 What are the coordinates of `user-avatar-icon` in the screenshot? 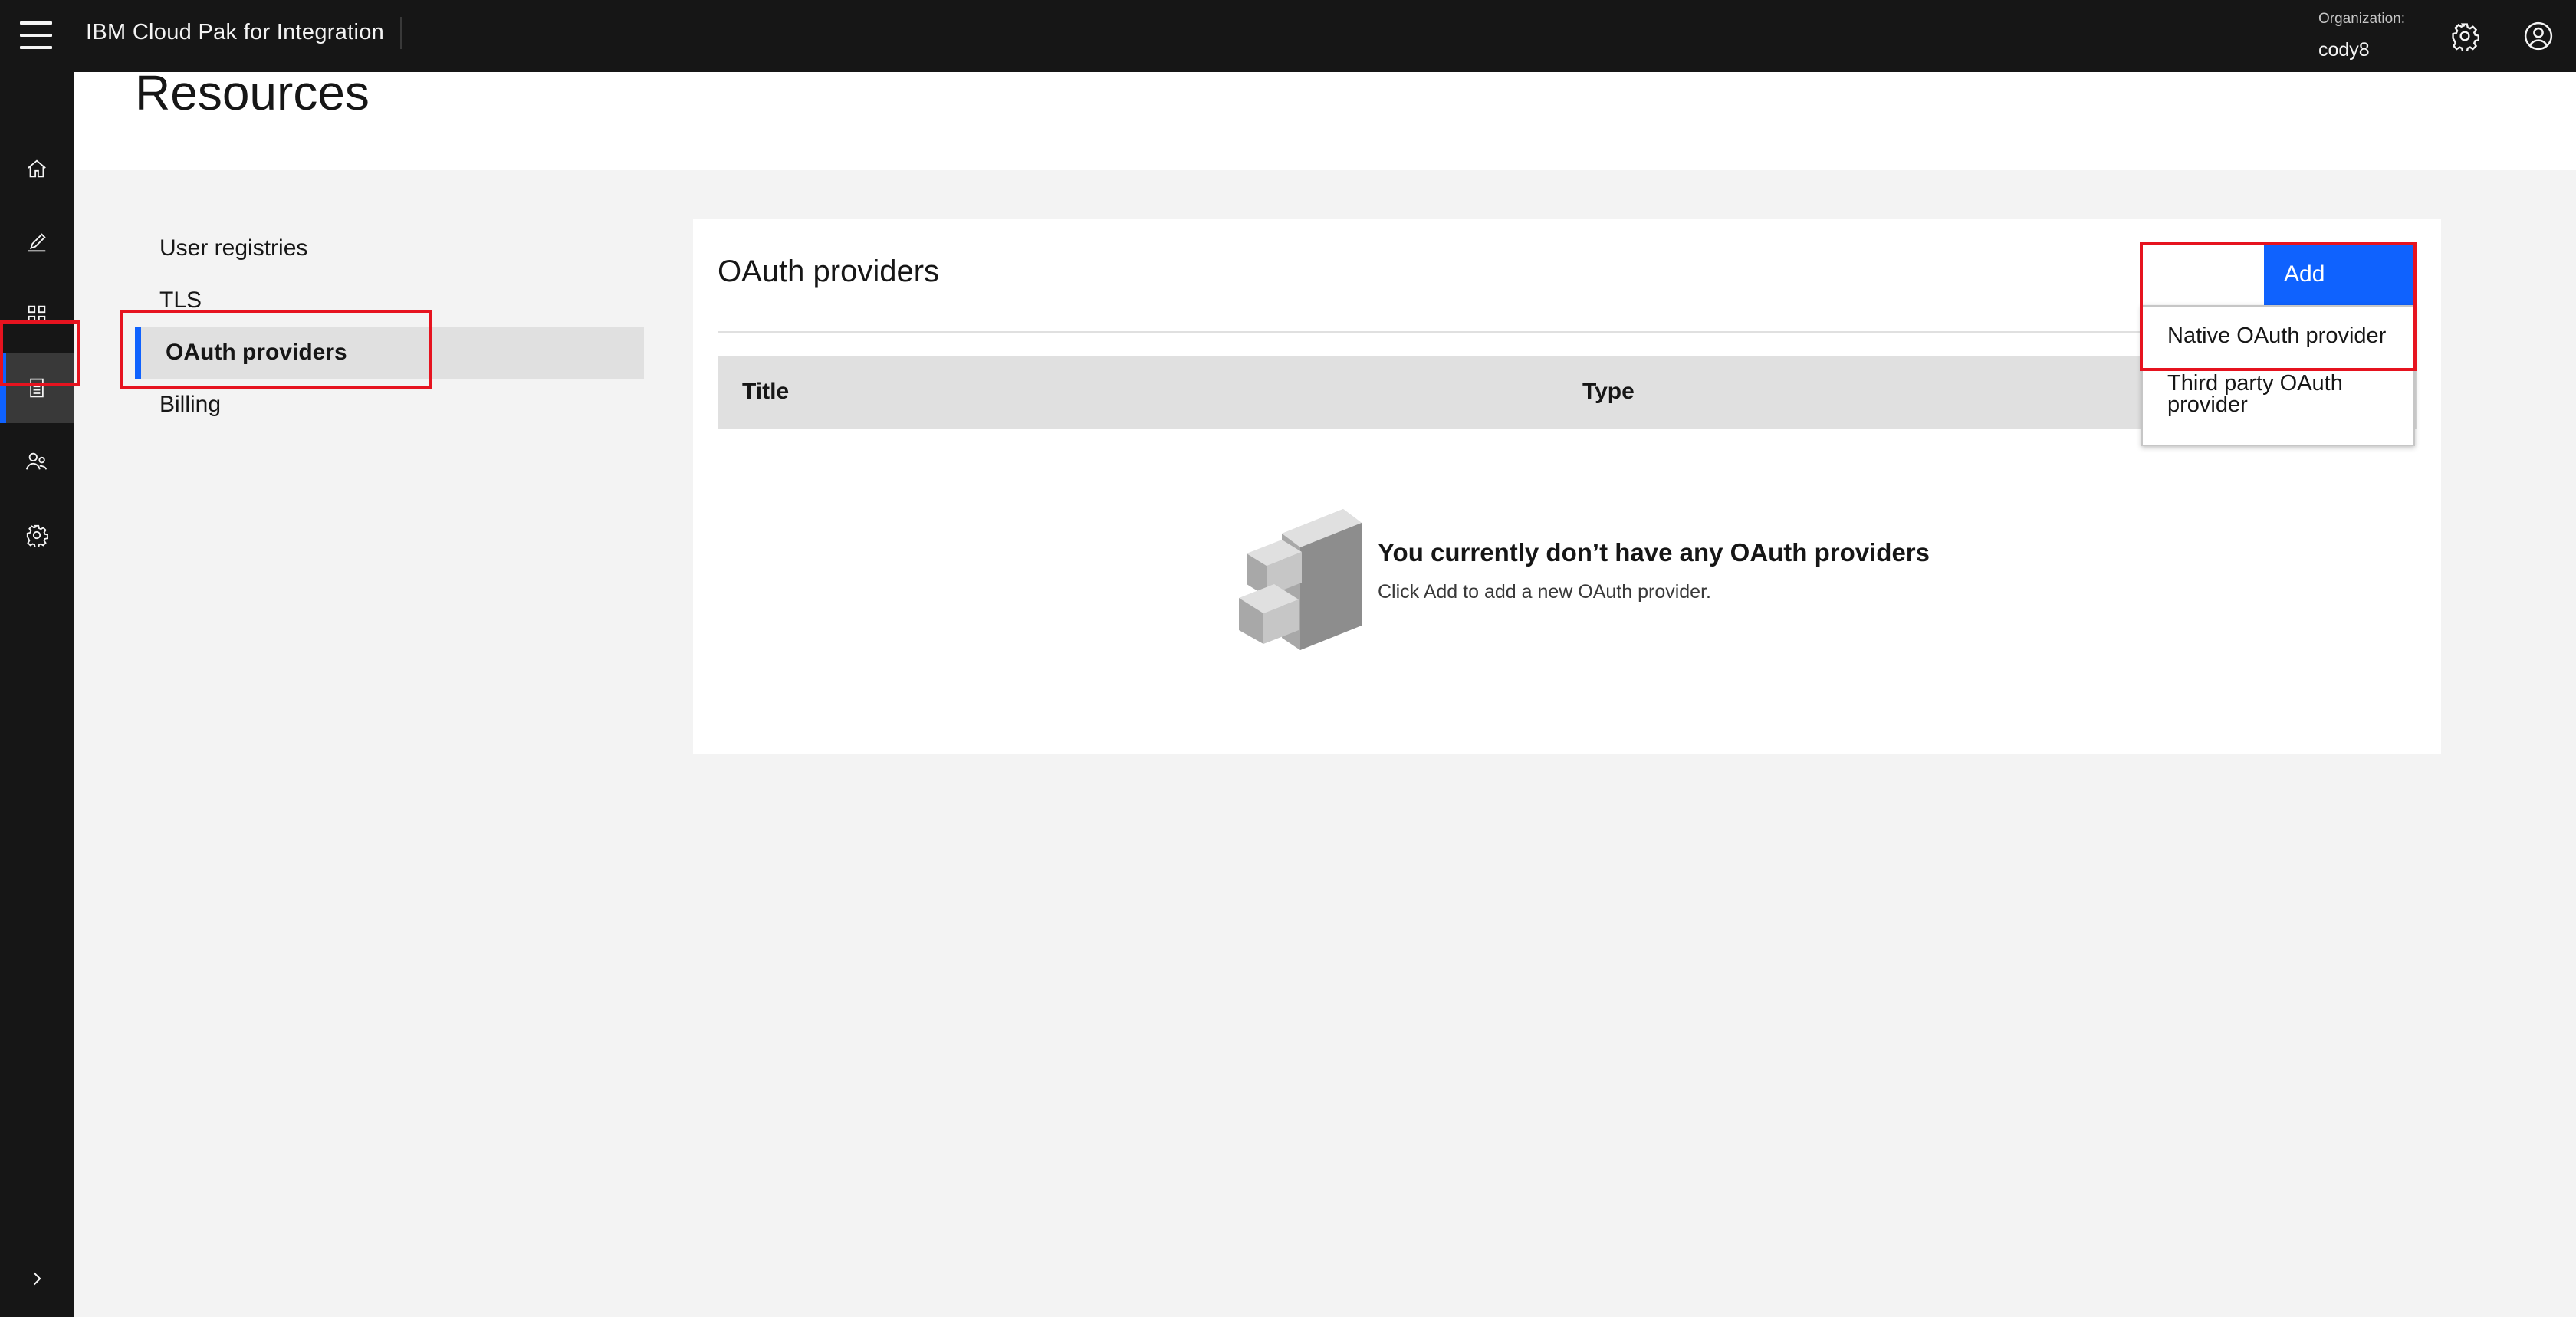 It's located at (2538, 36).